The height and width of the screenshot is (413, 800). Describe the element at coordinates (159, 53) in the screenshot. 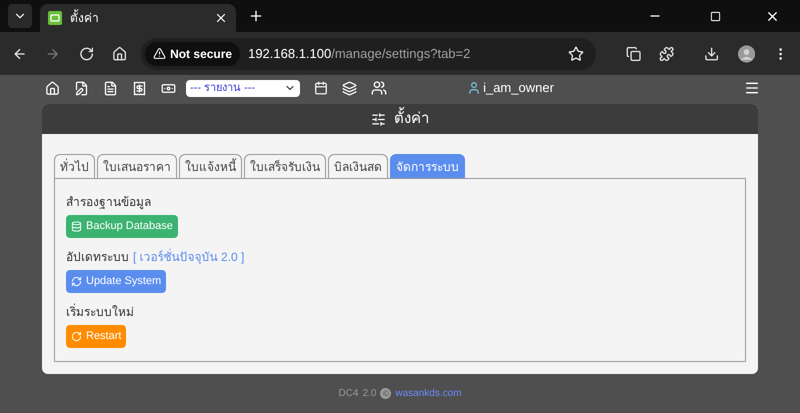

I see `warning-icon` at that location.